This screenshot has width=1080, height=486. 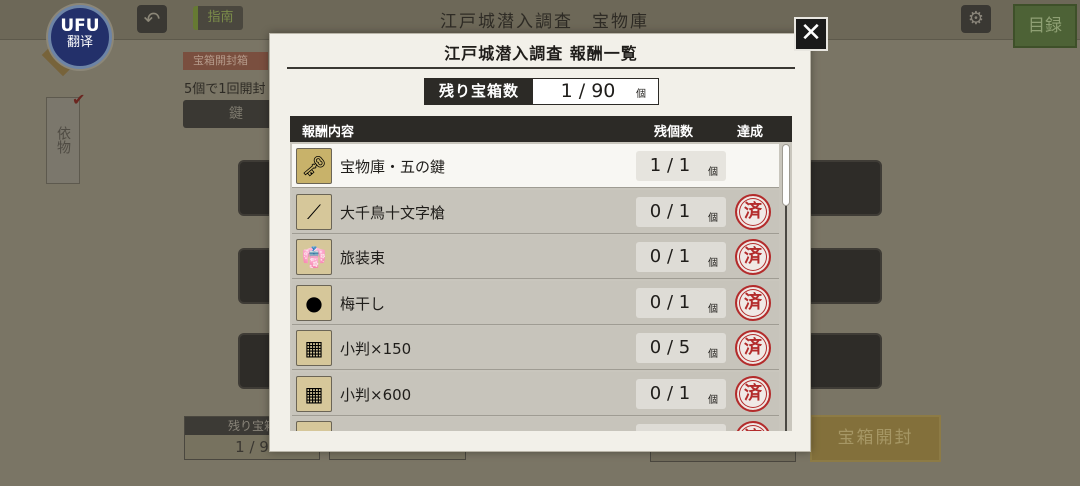 What do you see at coordinates (541, 53) in the screenshot?
I see `modal-title: 江戸城潜入調査 報酬一覧` at bounding box center [541, 53].